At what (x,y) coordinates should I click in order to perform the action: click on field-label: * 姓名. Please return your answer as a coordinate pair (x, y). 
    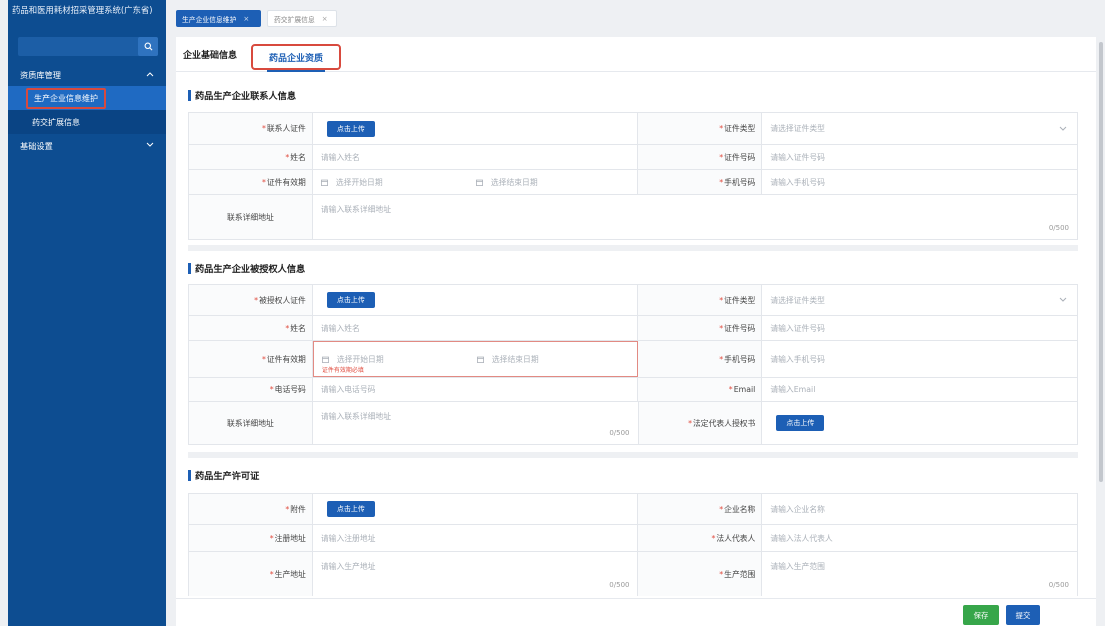
    Looking at the image, I should click on (251, 328).